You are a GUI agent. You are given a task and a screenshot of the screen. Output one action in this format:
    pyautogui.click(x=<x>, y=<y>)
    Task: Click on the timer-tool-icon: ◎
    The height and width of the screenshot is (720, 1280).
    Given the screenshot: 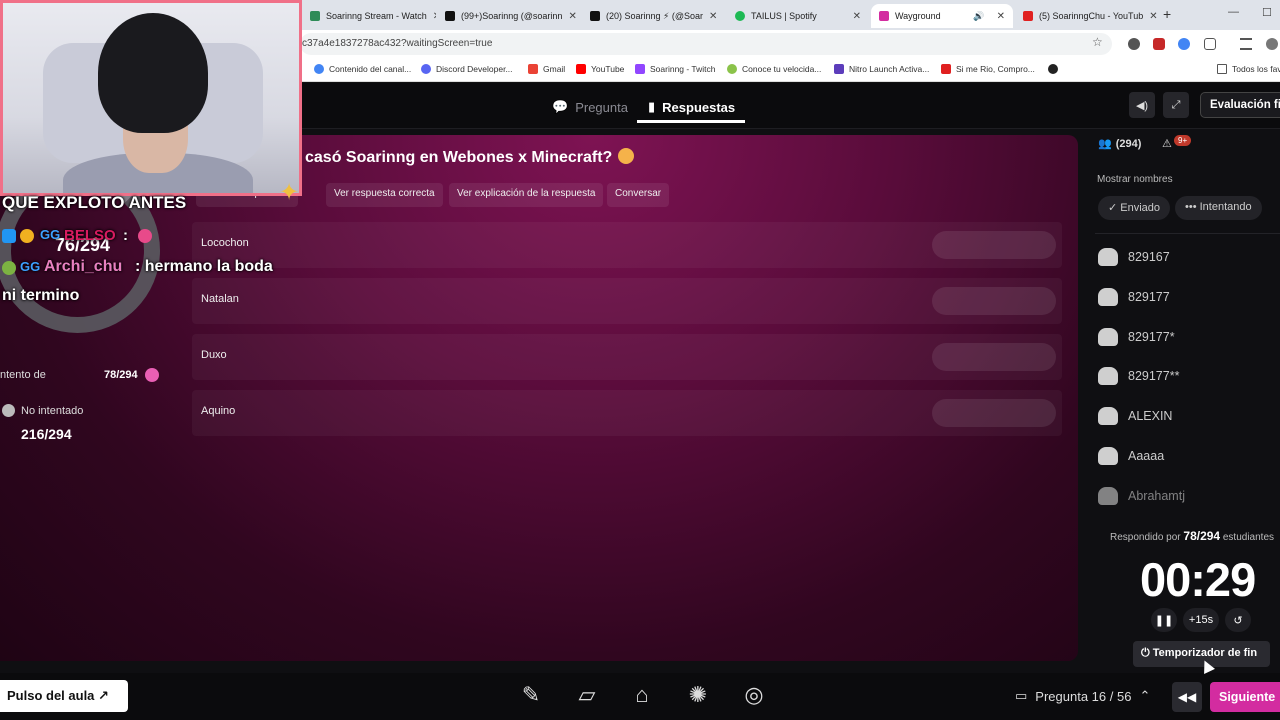 What is the action you would take?
    pyautogui.click(x=754, y=697)
    